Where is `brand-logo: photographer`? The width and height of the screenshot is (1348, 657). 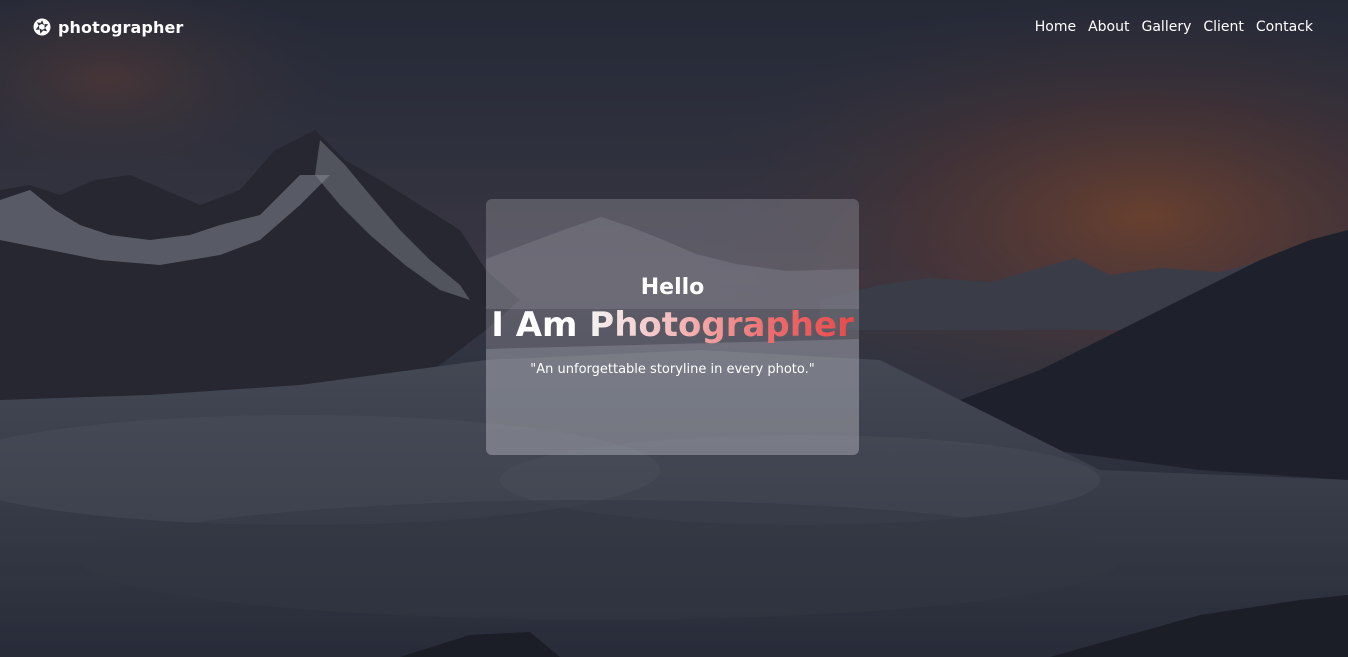
brand-logo: photographer is located at coordinates (108, 27).